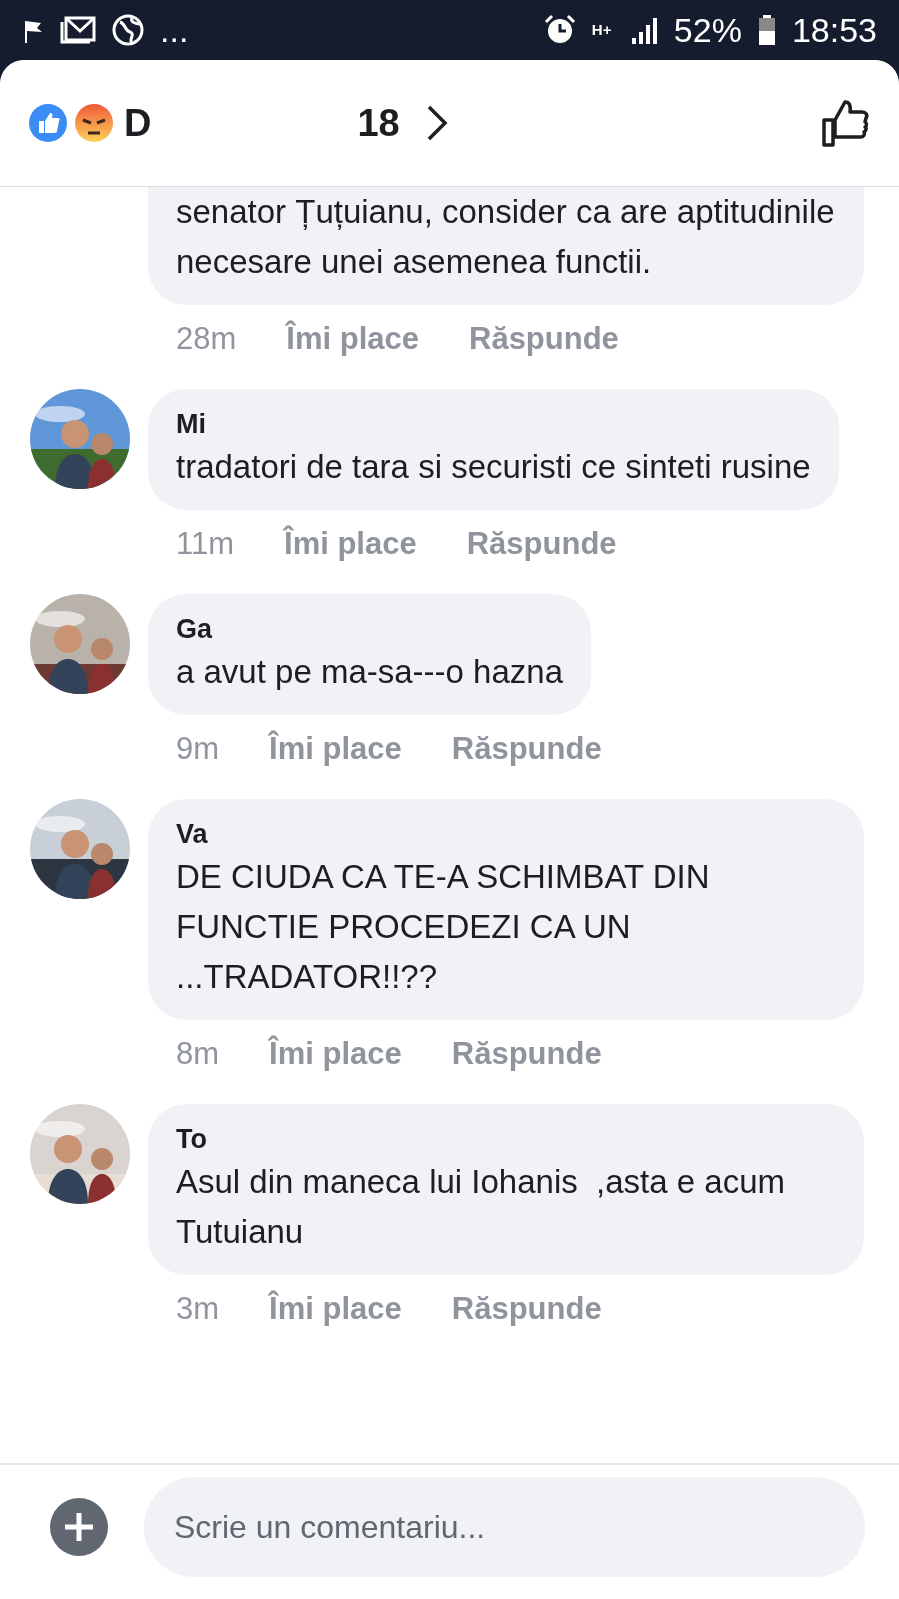 The height and width of the screenshot is (1599, 899). What do you see at coordinates (643, 30) in the screenshot?
I see `signal-icon` at bounding box center [643, 30].